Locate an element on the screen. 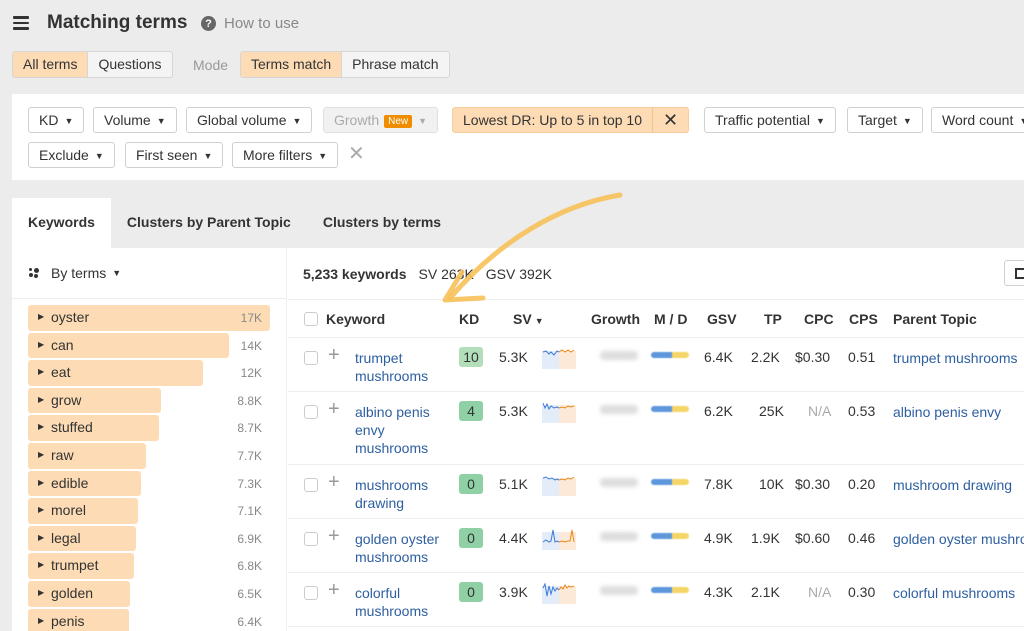 The width and height of the screenshot is (1024, 631). filter-more-filters-label: More filters is located at coordinates (278, 155).